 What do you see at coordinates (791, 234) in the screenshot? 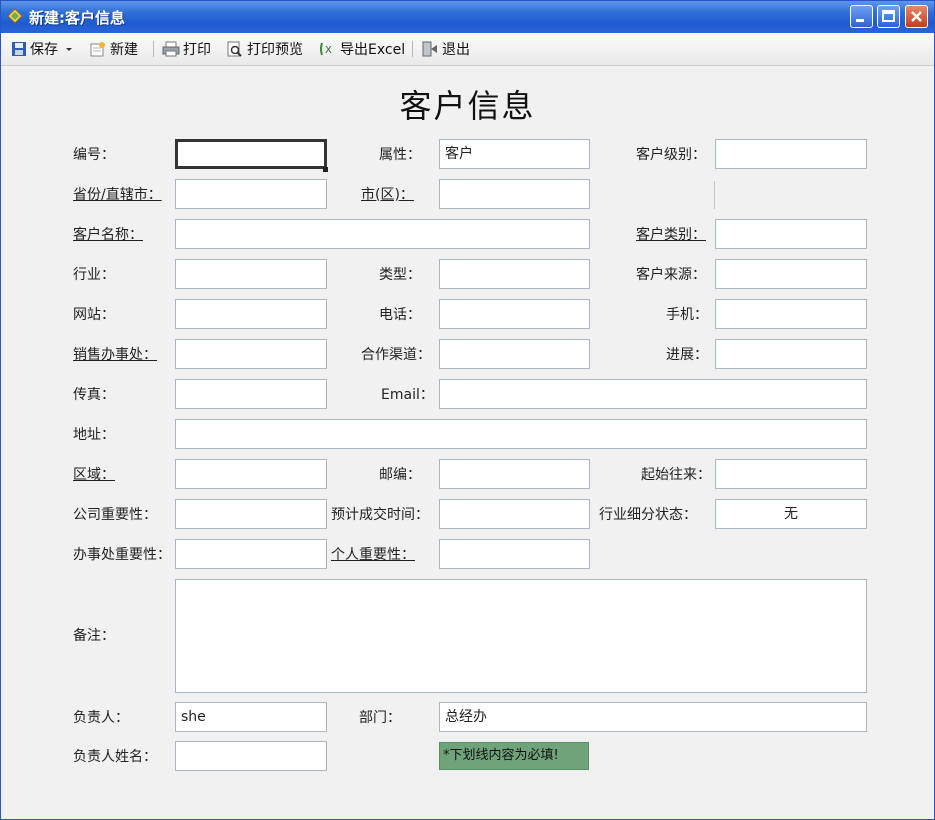
I see `customer-category-field` at bounding box center [791, 234].